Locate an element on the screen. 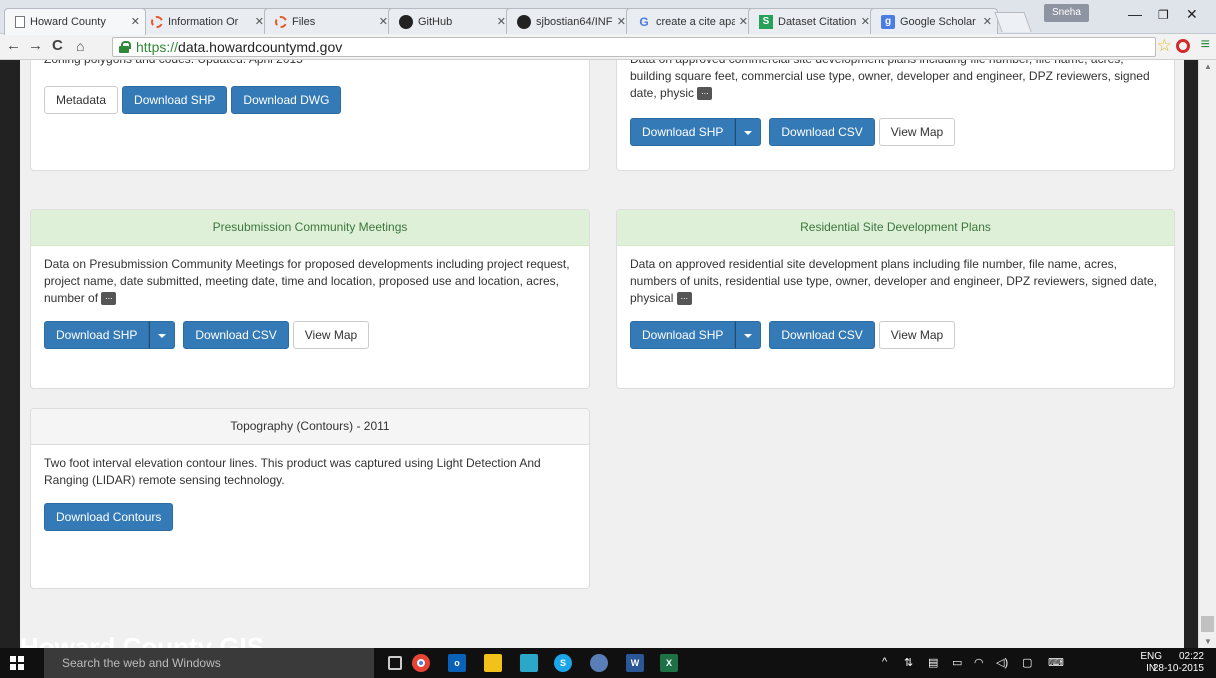  card-title: Presubmission Community Meetings is located at coordinates (310, 228).